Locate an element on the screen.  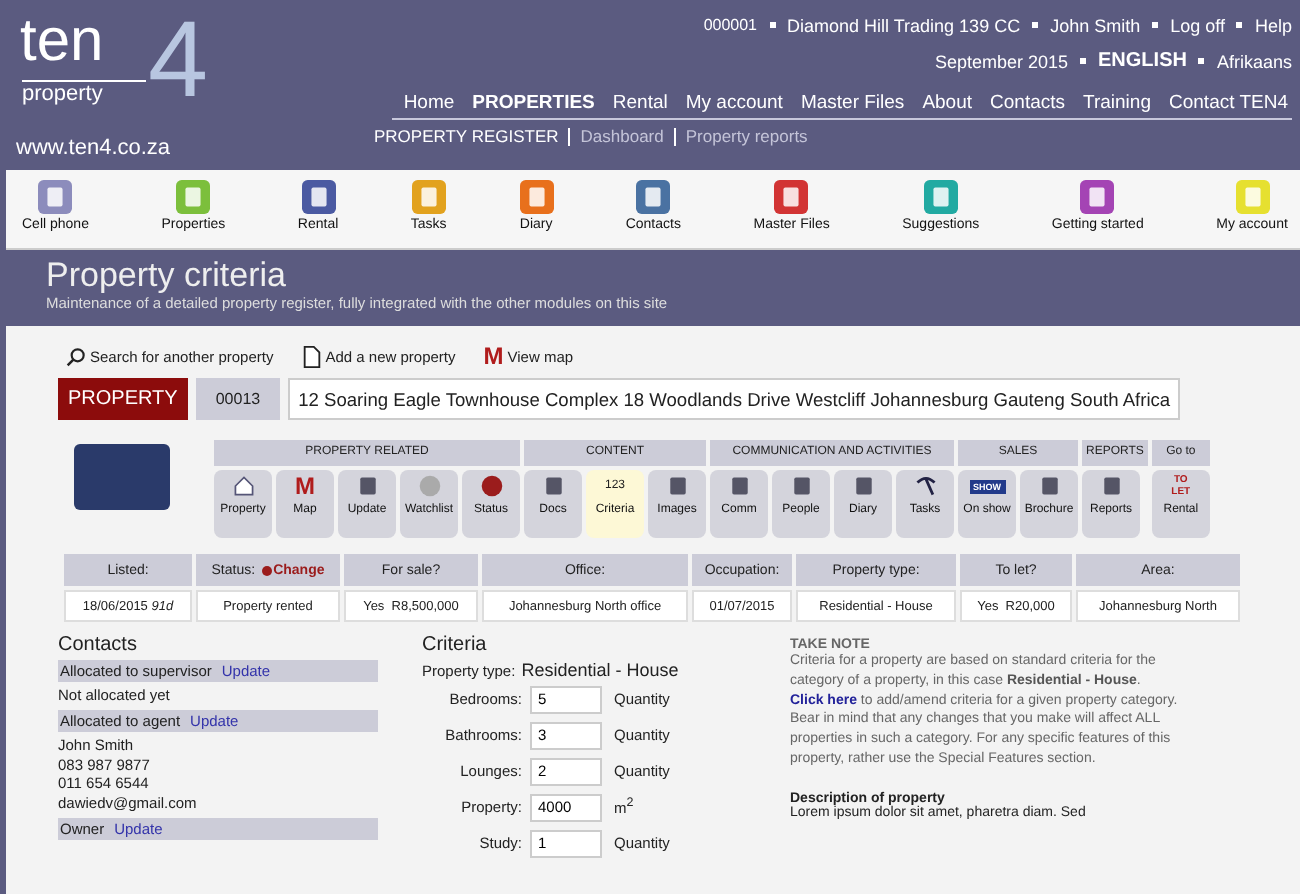
nav-tab: Home is located at coordinates (429, 103).